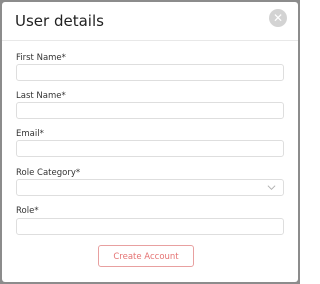  Describe the element at coordinates (30, 134) in the screenshot. I see `email-label: Email*` at that location.